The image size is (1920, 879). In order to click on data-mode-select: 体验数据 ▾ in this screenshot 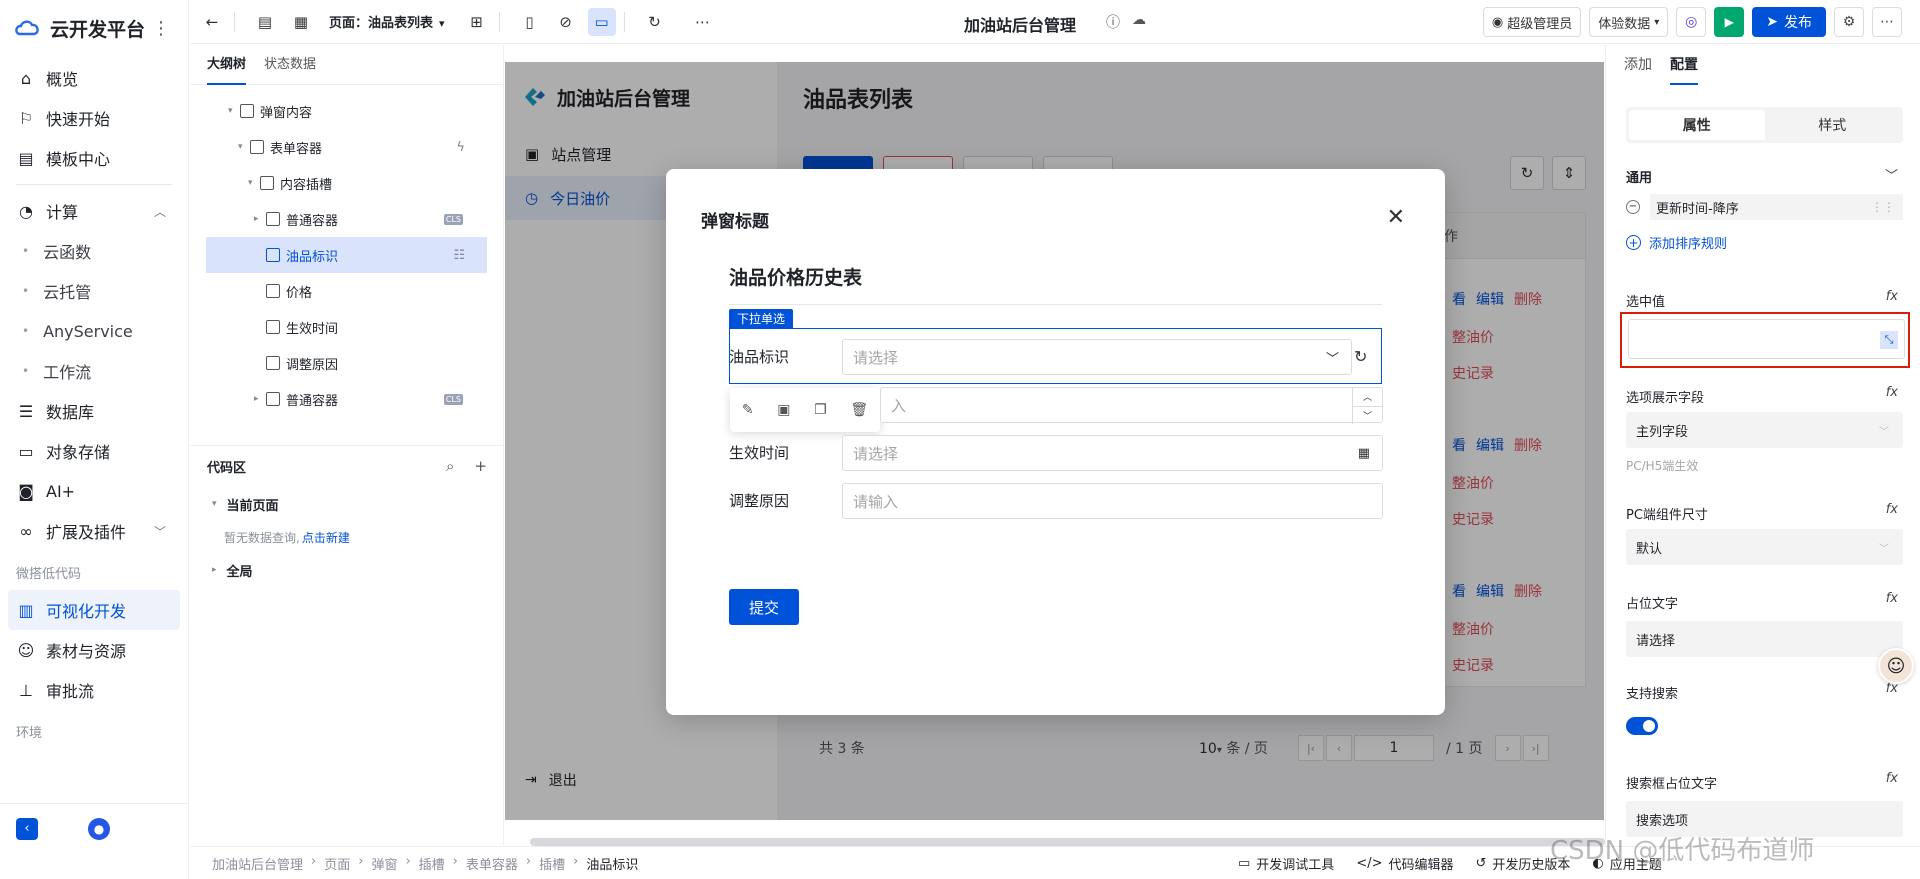, I will do `click(1629, 22)`.